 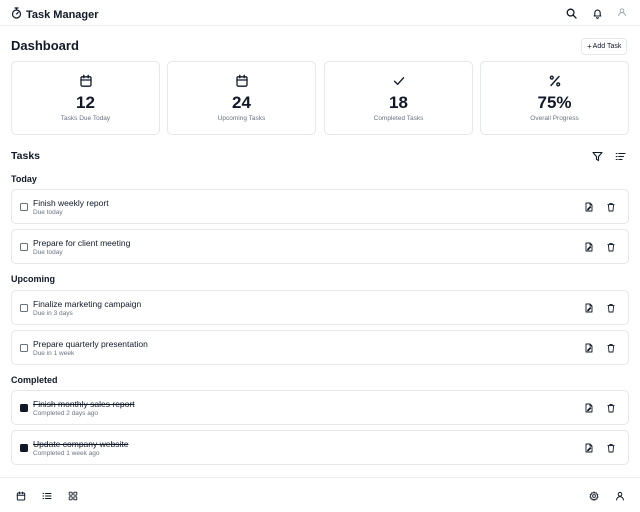 I want to click on task-completed-time: Completed 2 days ago, so click(x=66, y=413).